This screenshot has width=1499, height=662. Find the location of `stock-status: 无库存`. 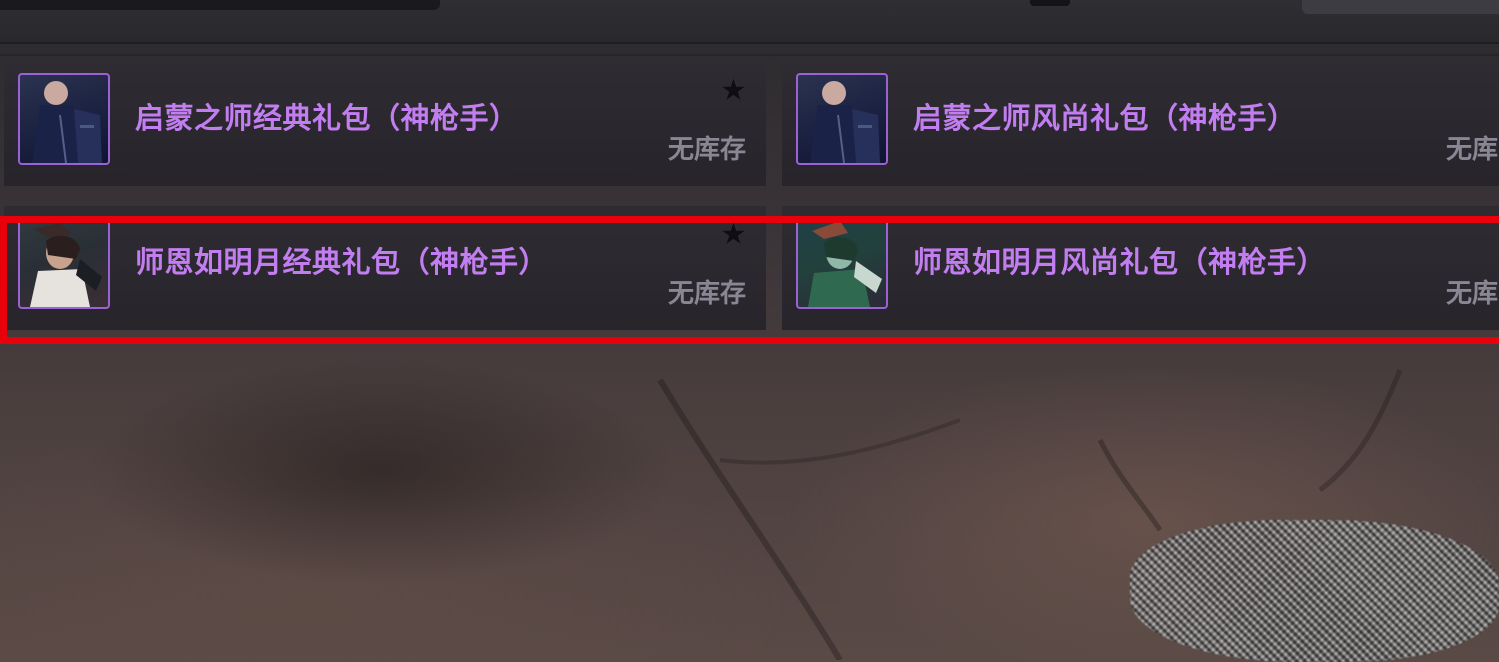

stock-status: 无库存 is located at coordinates (707, 150).